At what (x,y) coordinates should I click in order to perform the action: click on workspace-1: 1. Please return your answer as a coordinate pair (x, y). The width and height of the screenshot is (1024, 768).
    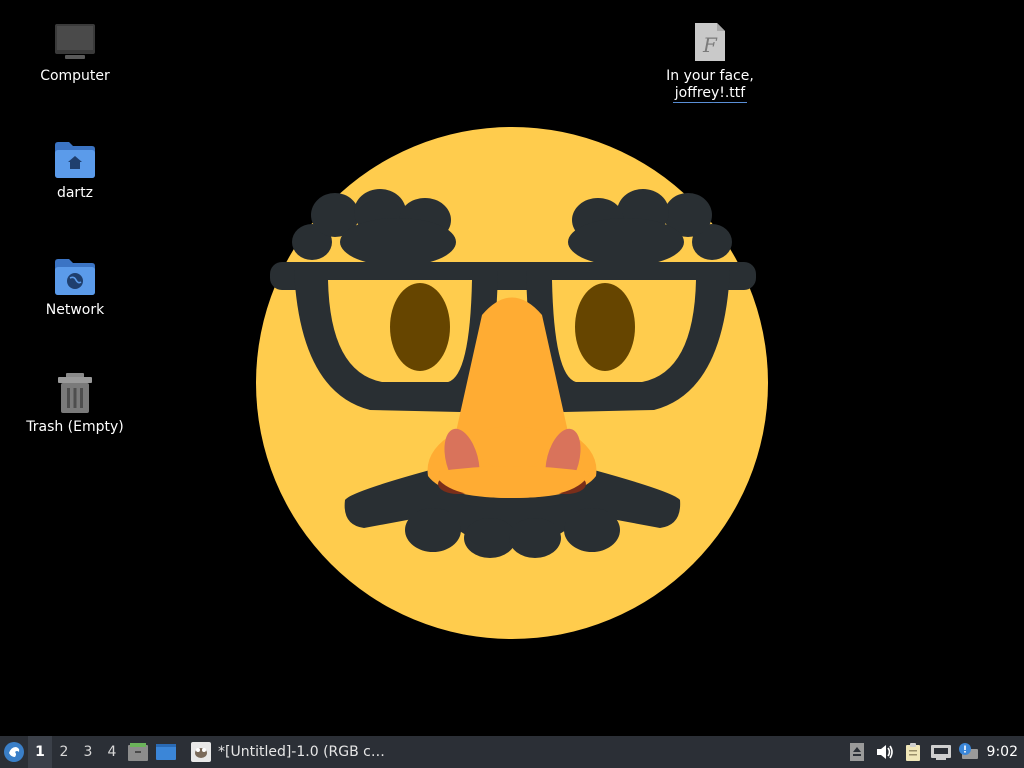
    Looking at the image, I should click on (40, 752).